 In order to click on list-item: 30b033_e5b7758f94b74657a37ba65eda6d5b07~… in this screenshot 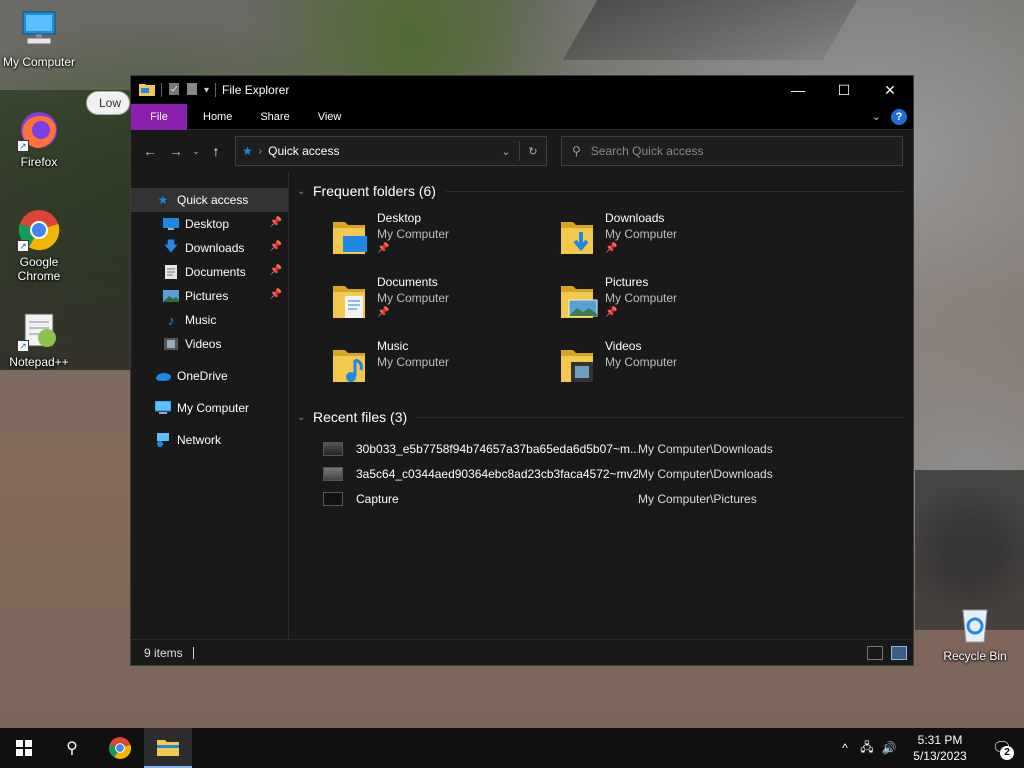, I will do `click(618, 448)`.